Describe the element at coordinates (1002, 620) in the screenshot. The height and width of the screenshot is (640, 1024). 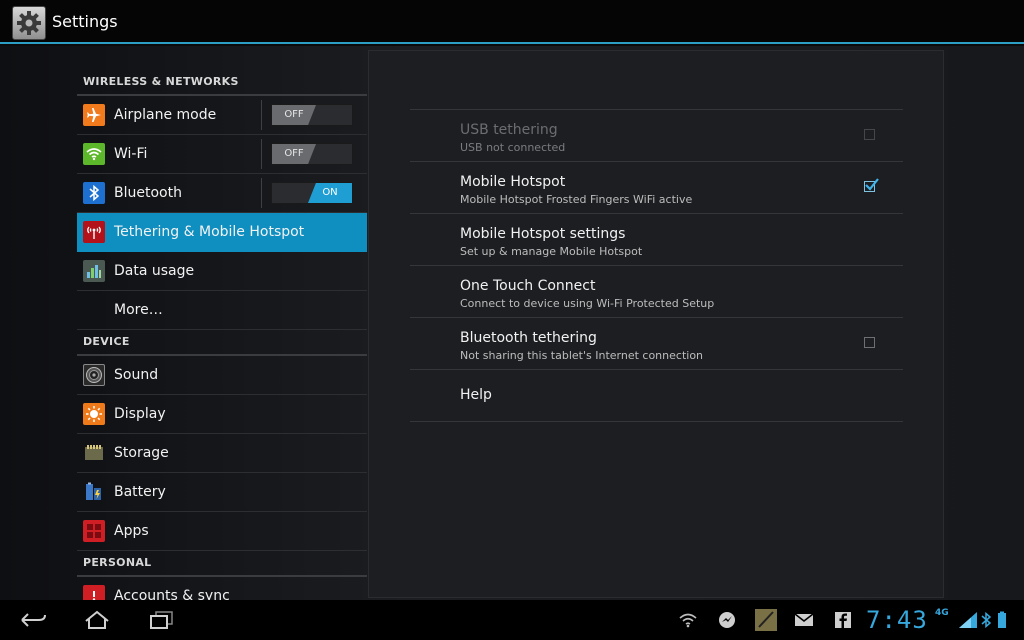
I see `status-battery-icon` at that location.